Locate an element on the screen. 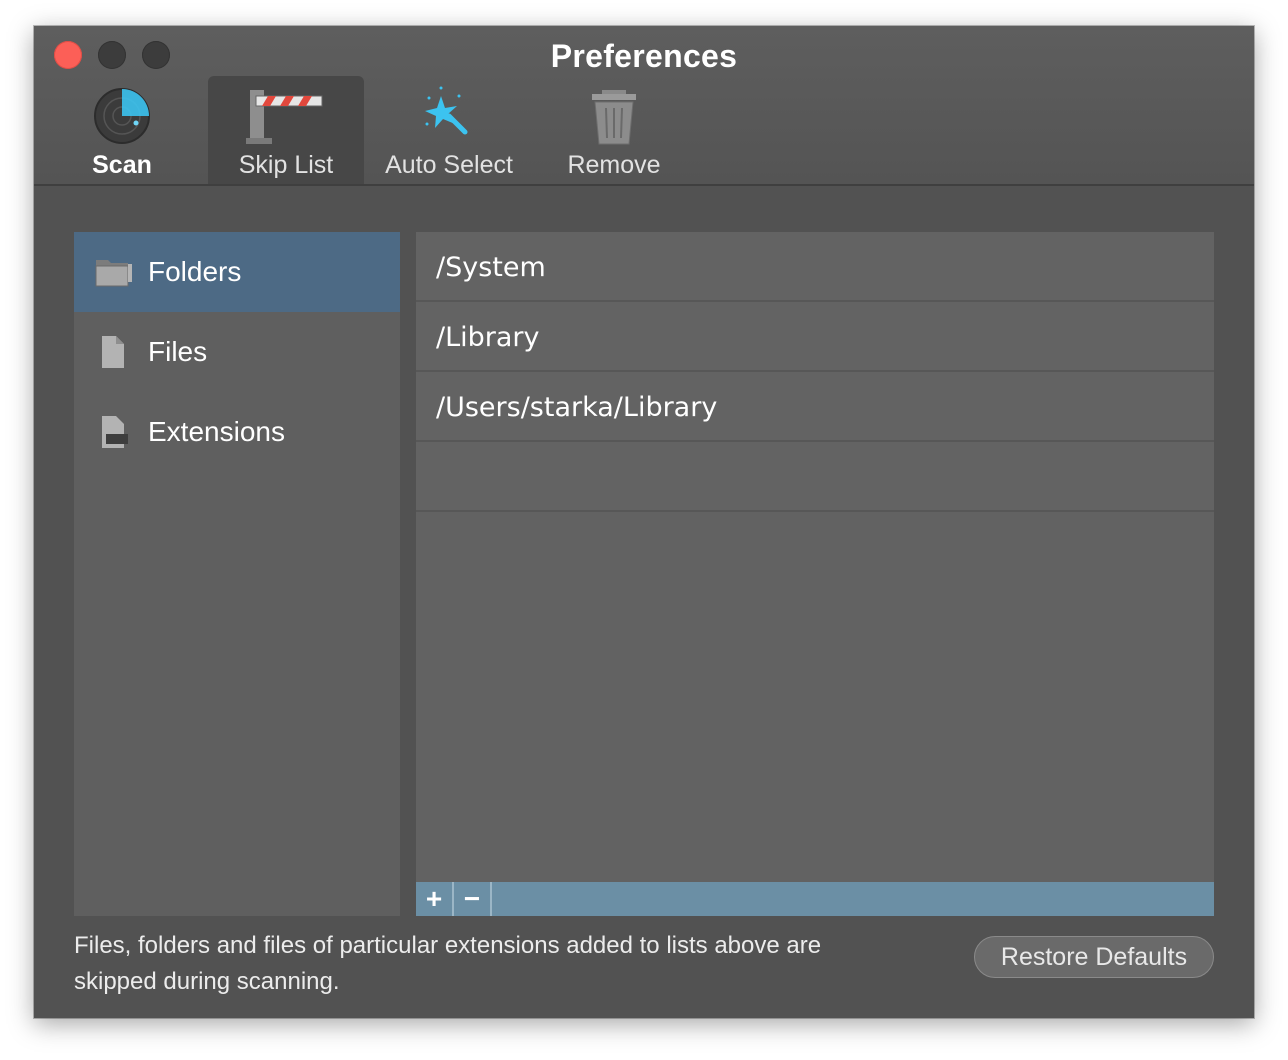 The image size is (1288, 1060). list-item: /Users/starka/Library is located at coordinates (815, 407).